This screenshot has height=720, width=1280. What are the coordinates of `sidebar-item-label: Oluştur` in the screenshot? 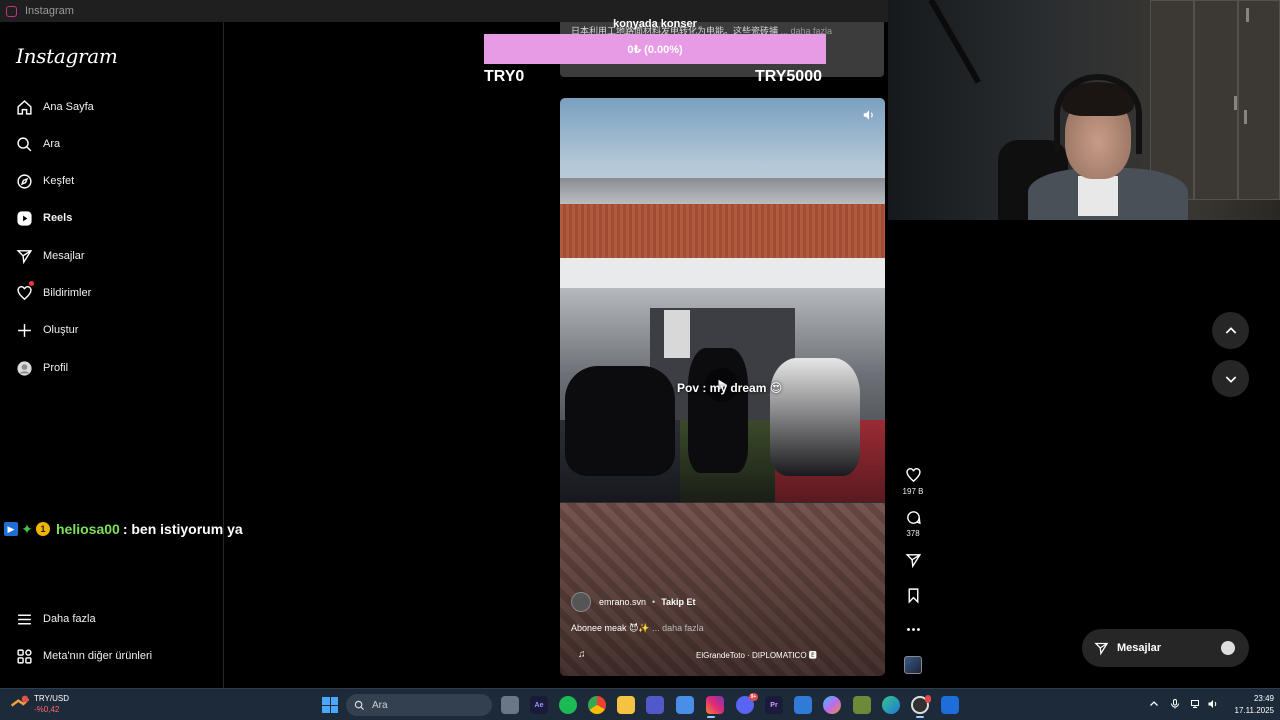 It's located at (61, 330).